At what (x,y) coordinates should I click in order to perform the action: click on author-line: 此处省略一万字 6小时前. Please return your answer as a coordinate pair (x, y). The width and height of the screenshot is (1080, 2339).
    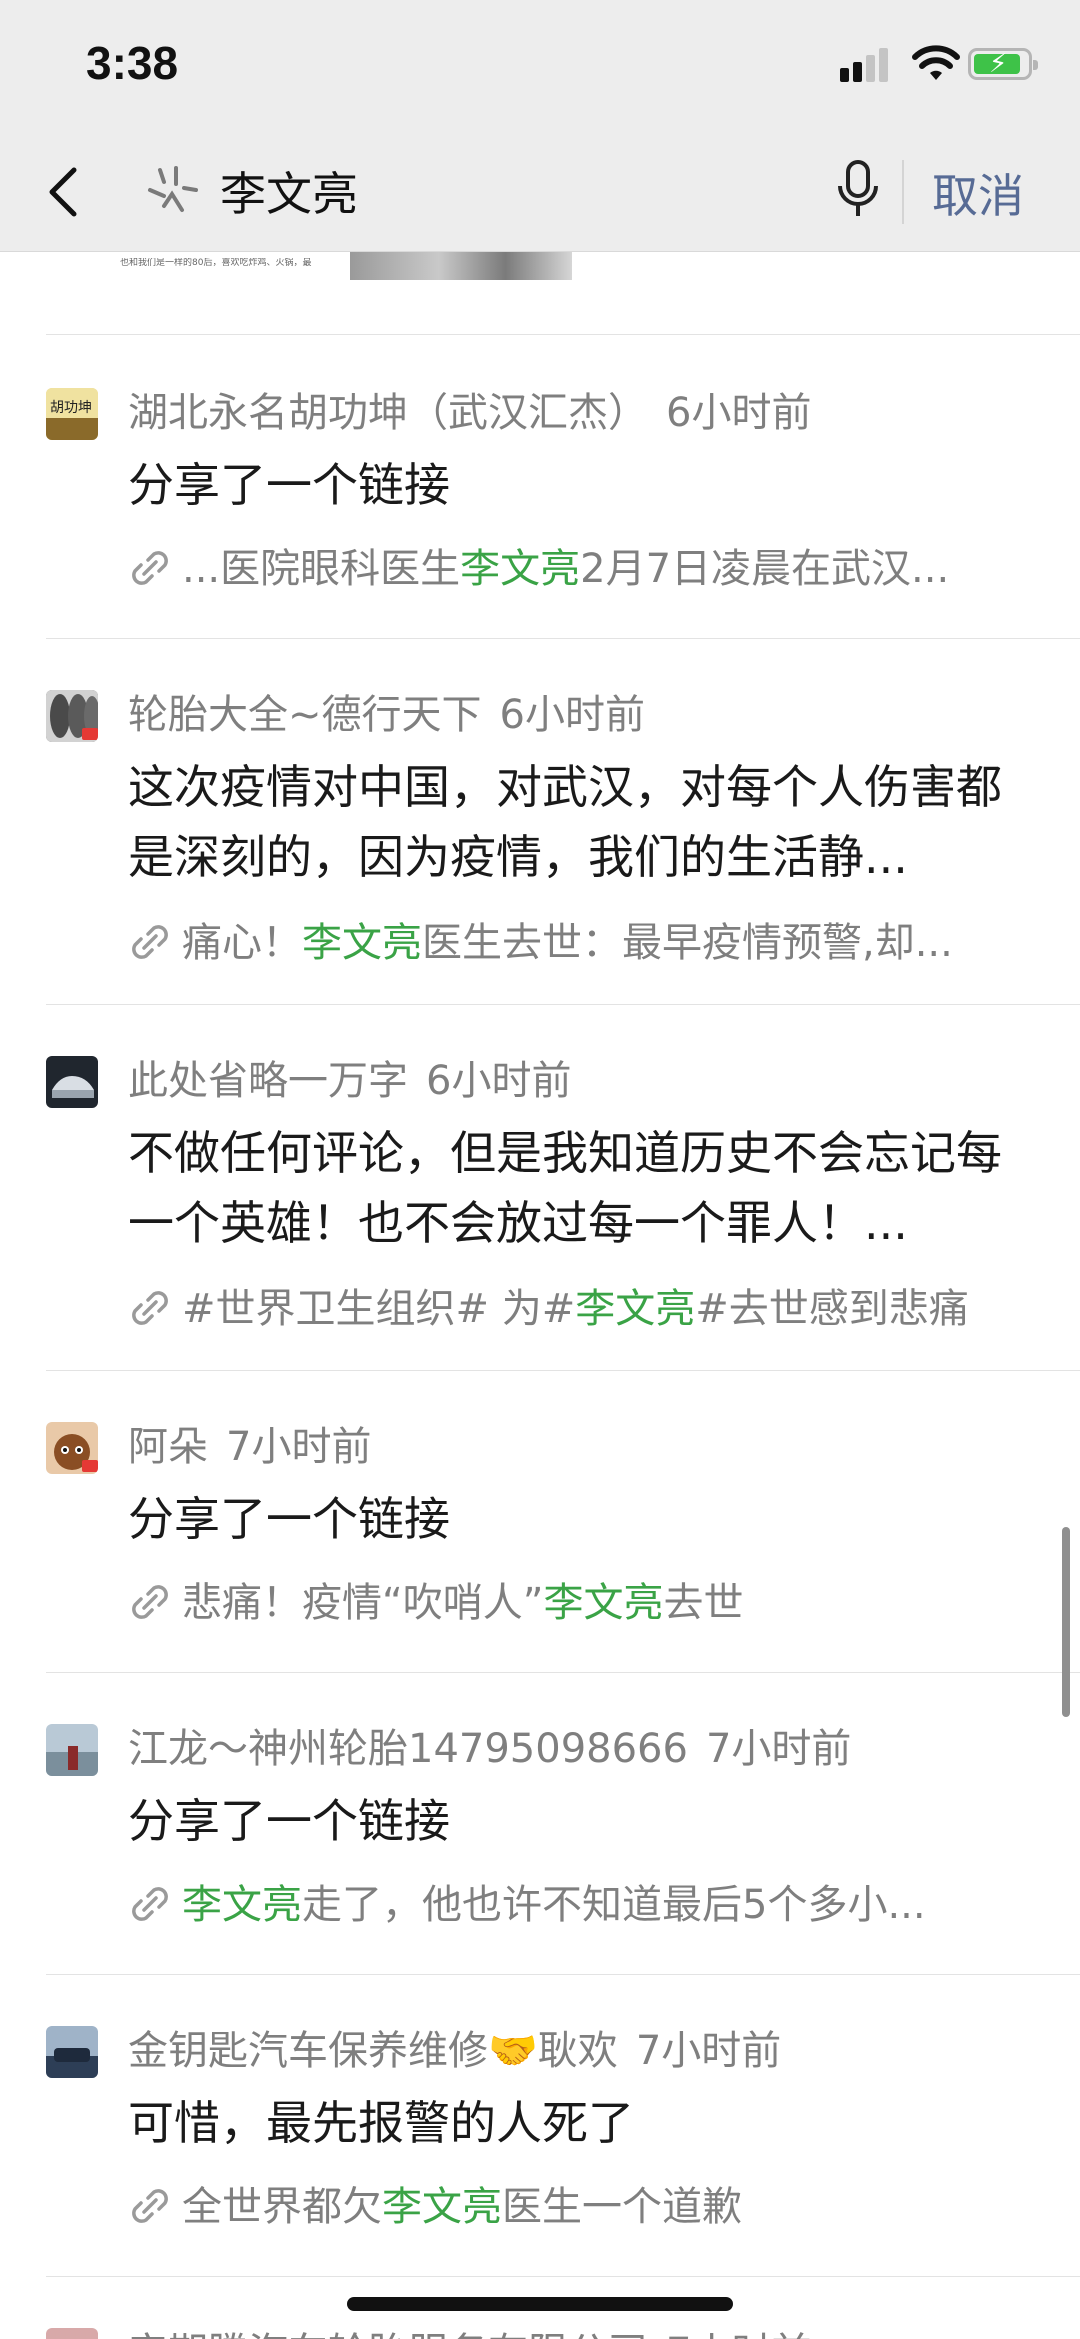
    Looking at the image, I should click on (349, 1077).